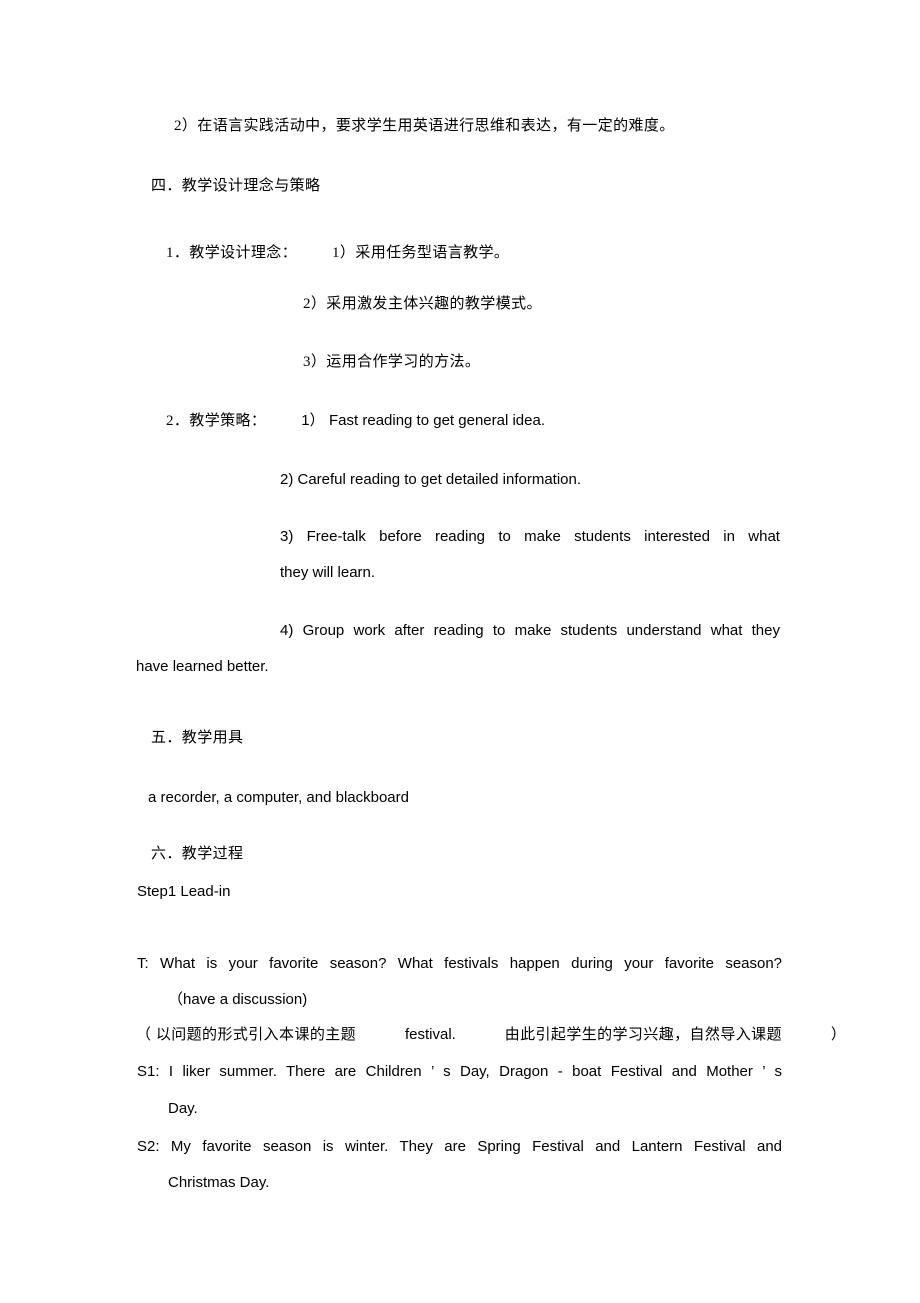 The width and height of the screenshot is (920, 1303). I want to click on strategy-item-1-text: Fast reading to get general idea., so click(437, 420).